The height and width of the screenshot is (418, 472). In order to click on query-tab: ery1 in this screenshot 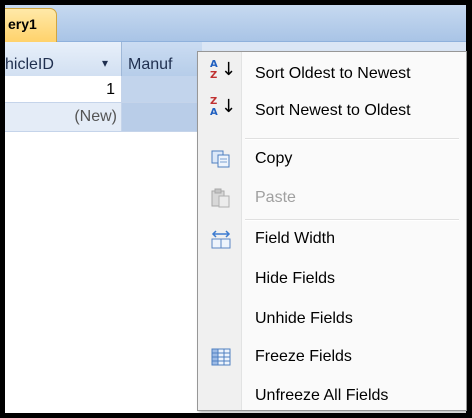, I will do `click(31, 25)`.